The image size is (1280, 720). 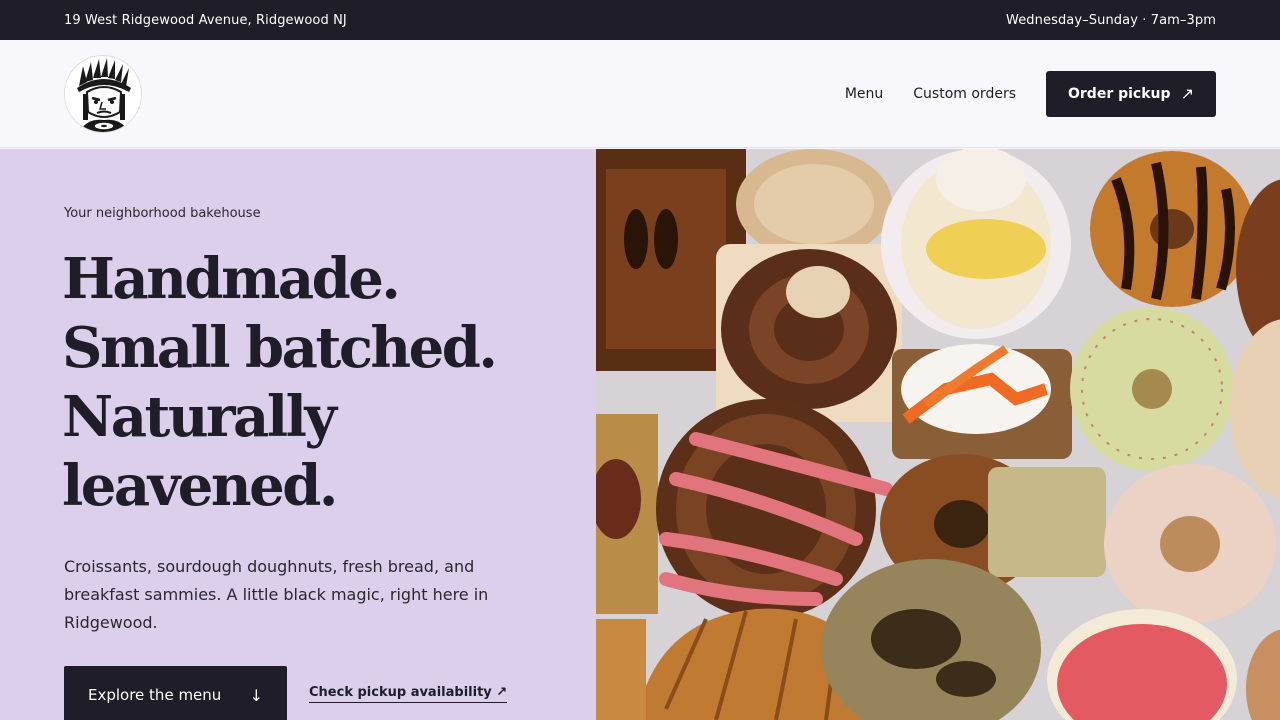 What do you see at coordinates (1119, 93) in the screenshot?
I see `order-pickup-label: Order pickup` at bounding box center [1119, 93].